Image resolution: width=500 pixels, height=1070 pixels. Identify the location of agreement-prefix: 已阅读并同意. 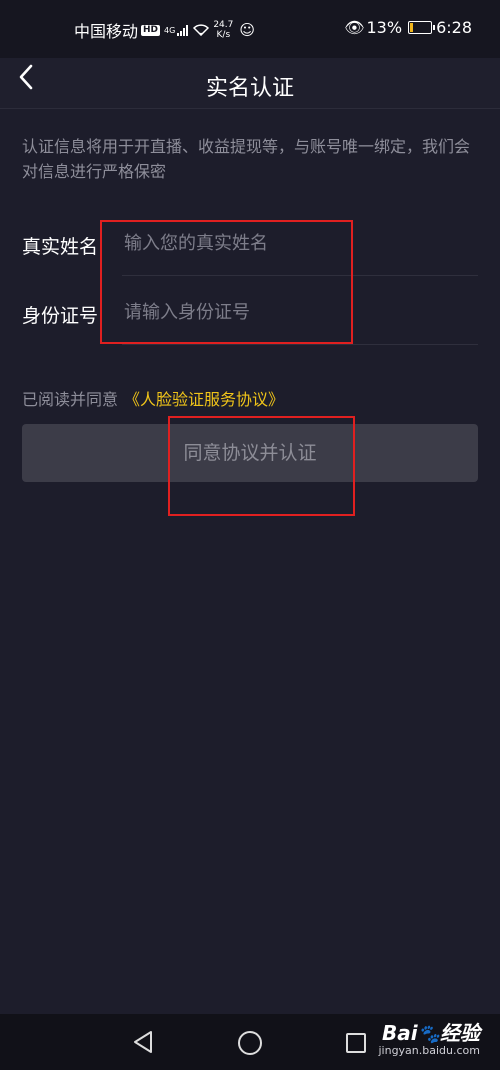
(70, 399).